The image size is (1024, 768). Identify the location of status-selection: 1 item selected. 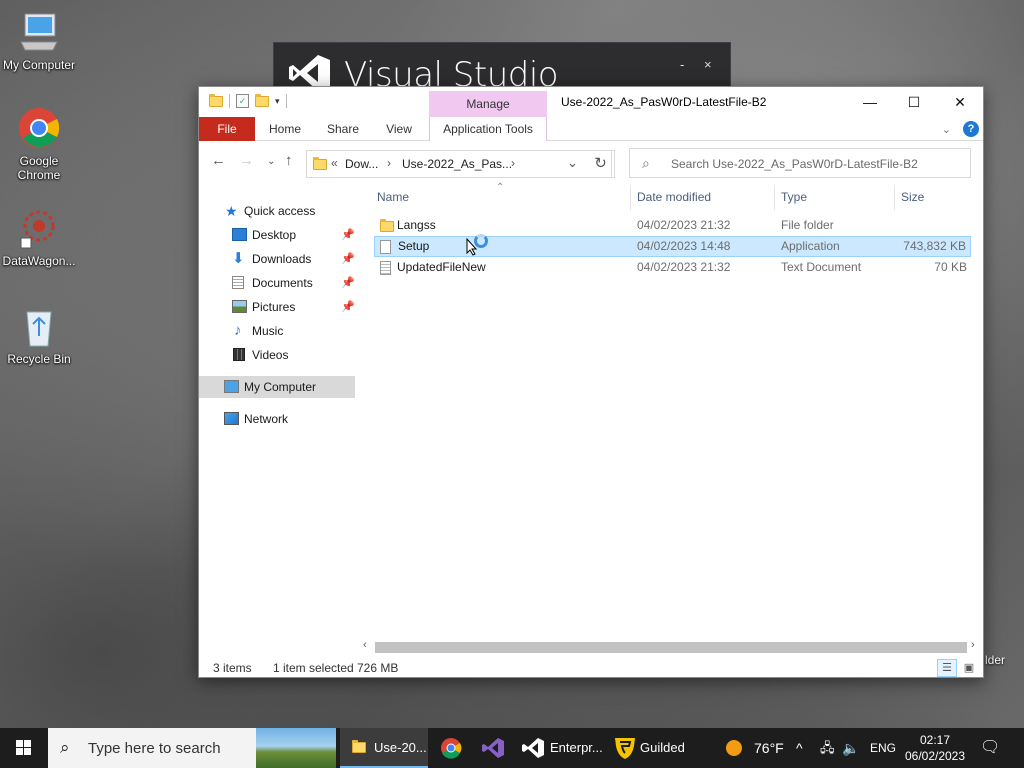
(313, 668).